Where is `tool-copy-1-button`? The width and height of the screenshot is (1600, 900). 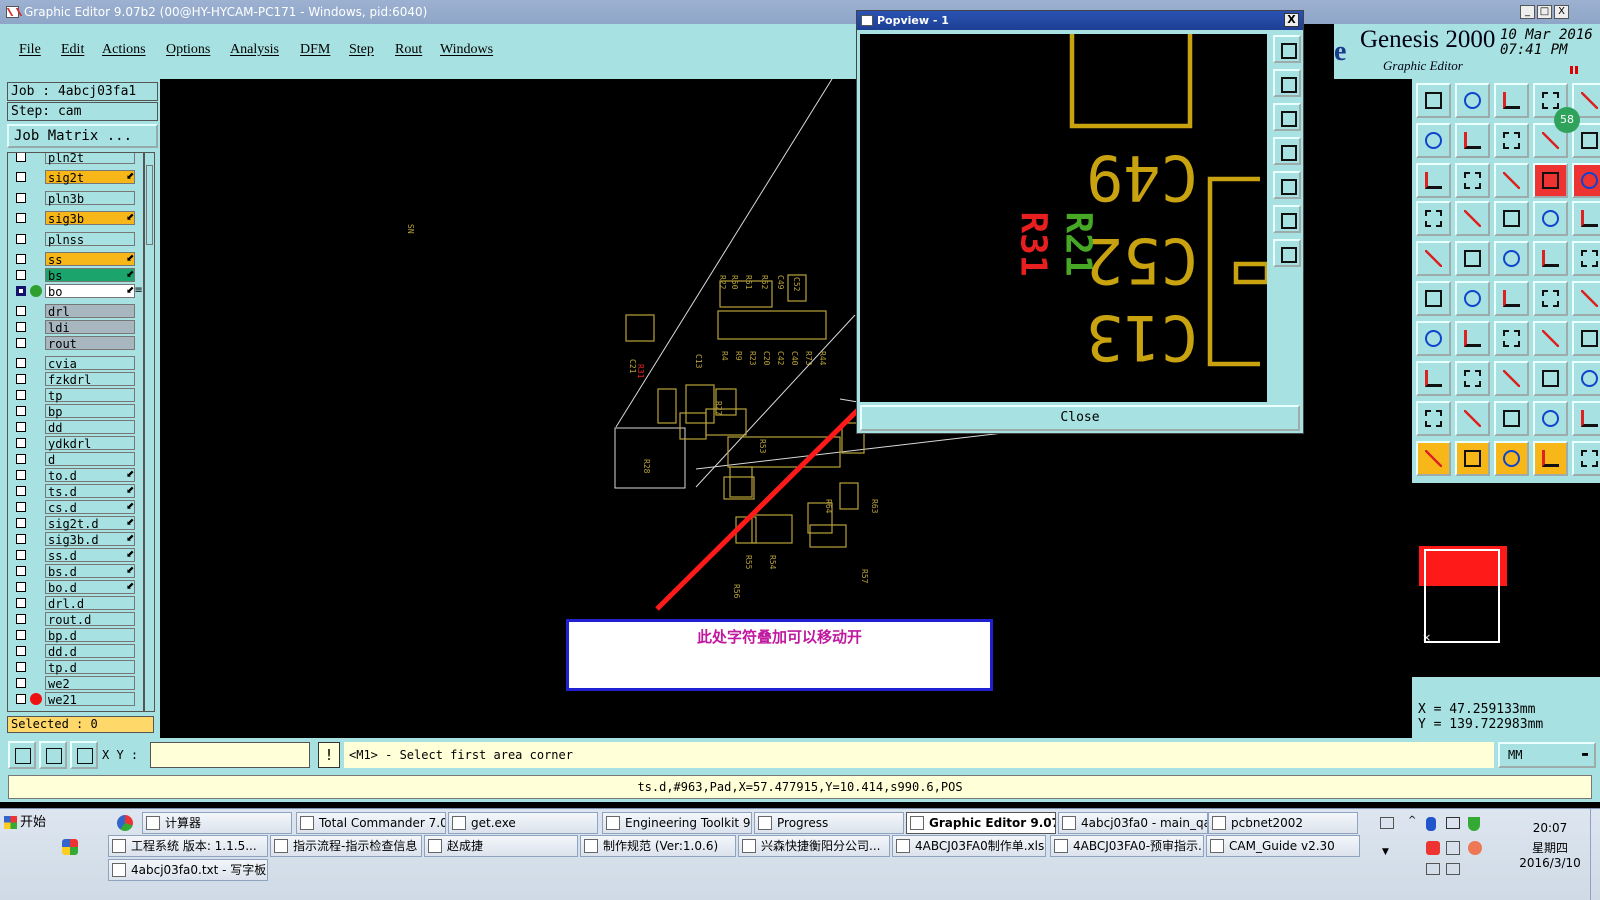 tool-copy-1-button is located at coordinates (1433, 140).